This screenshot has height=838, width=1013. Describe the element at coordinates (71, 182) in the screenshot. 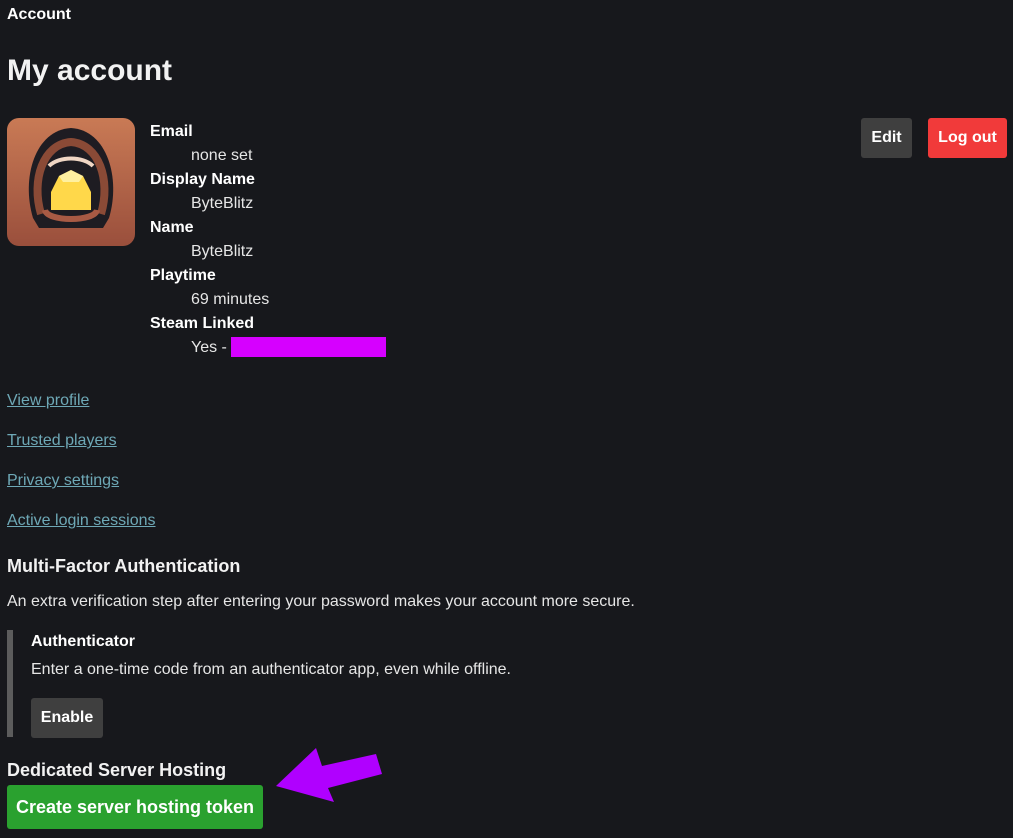

I see `avatar` at that location.